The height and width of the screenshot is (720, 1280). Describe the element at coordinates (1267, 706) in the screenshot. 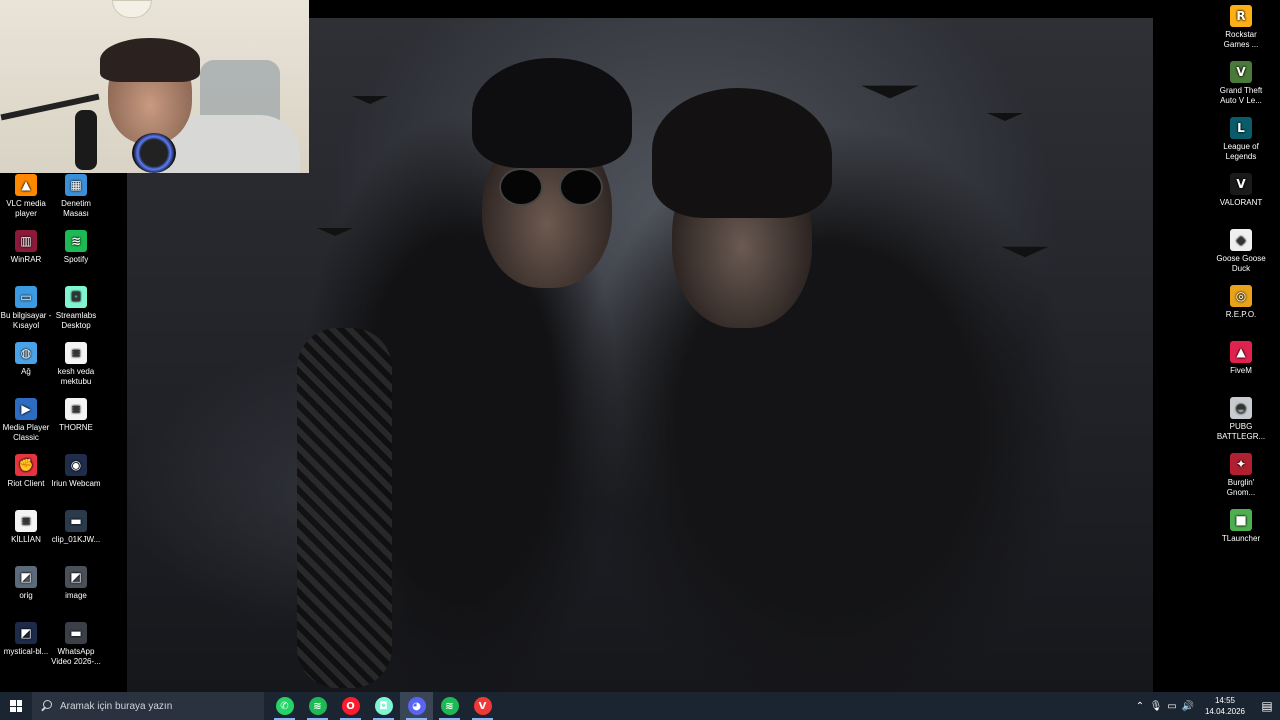

I see `notification-icon: ▤` at that location.